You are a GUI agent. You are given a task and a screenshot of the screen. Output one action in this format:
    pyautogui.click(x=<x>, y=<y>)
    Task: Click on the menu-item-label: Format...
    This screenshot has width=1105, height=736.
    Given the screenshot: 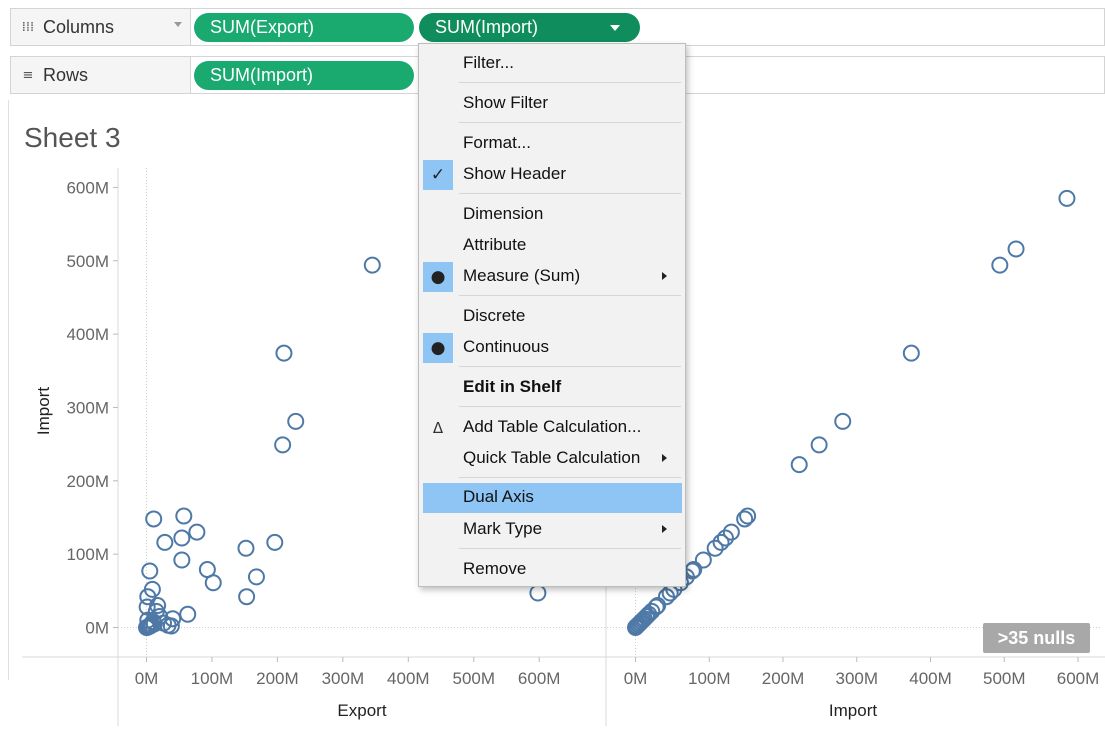 What is the action you would take?
    pyautogui.click(x=497, y=142)
    